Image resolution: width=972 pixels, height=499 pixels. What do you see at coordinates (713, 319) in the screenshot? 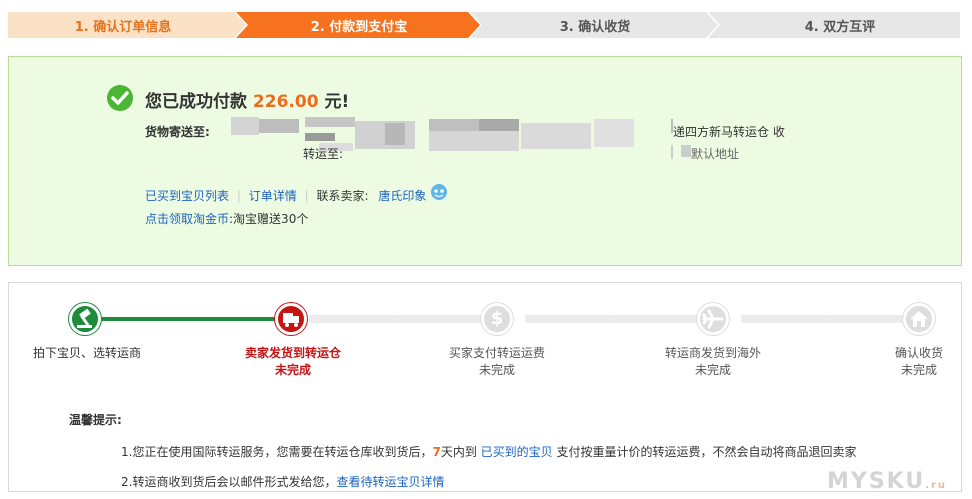
I see `plane-icon` at bounding box center [713, 319].